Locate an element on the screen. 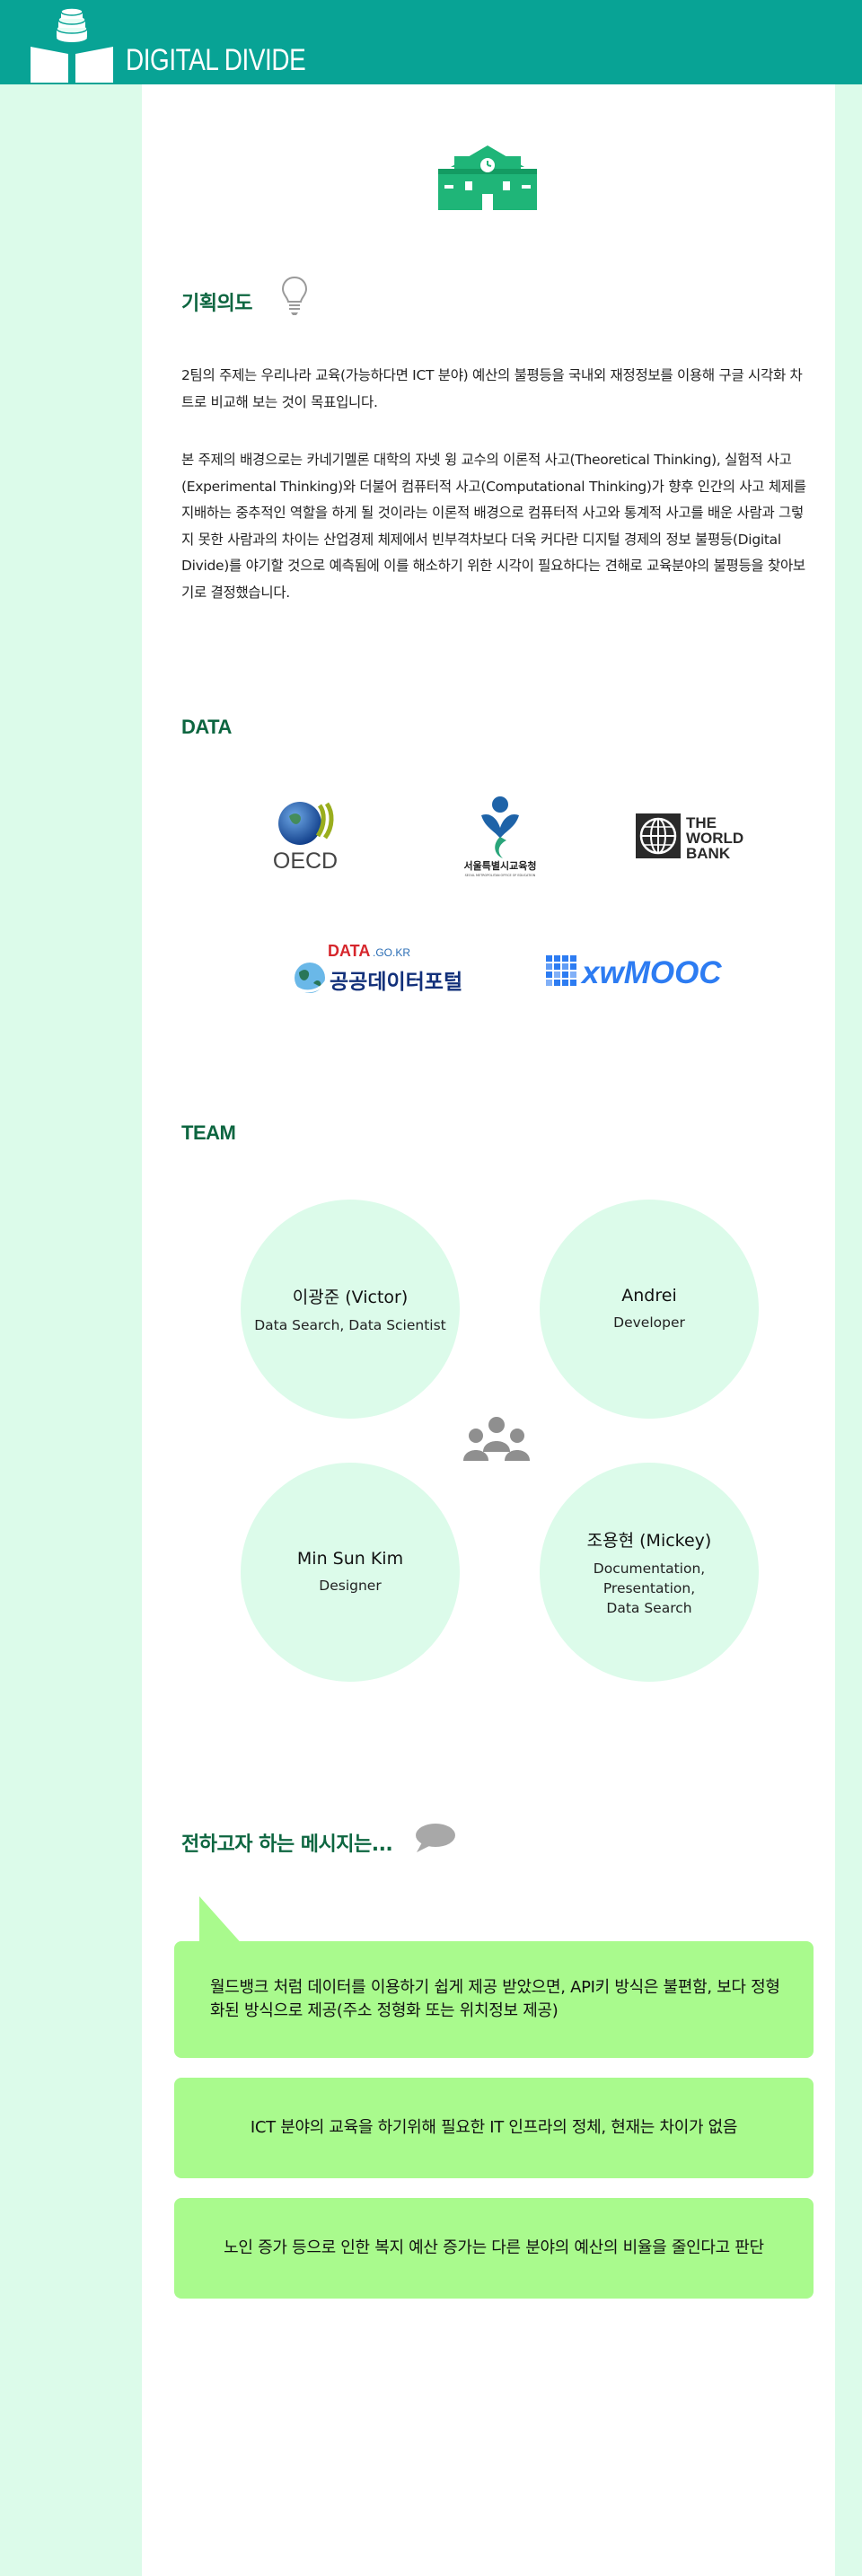 Image resolution: width=862 pixels, height=2576 pixels. book-coins-logo-icon is located at coordinates (72, 45).